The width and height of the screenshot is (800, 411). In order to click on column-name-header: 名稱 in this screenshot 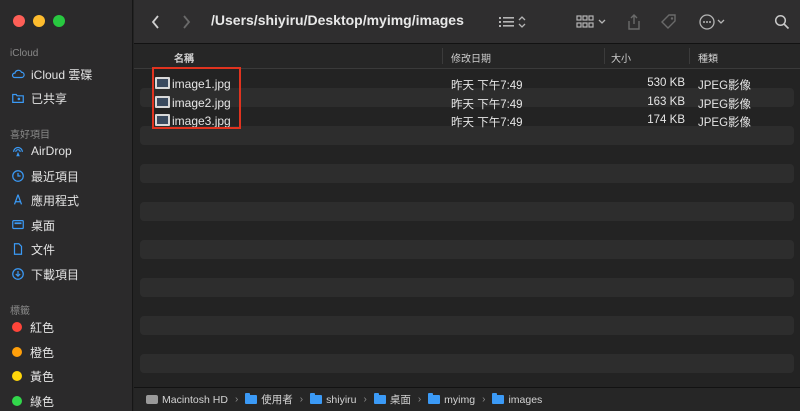, I will do `click(184, 57)`.